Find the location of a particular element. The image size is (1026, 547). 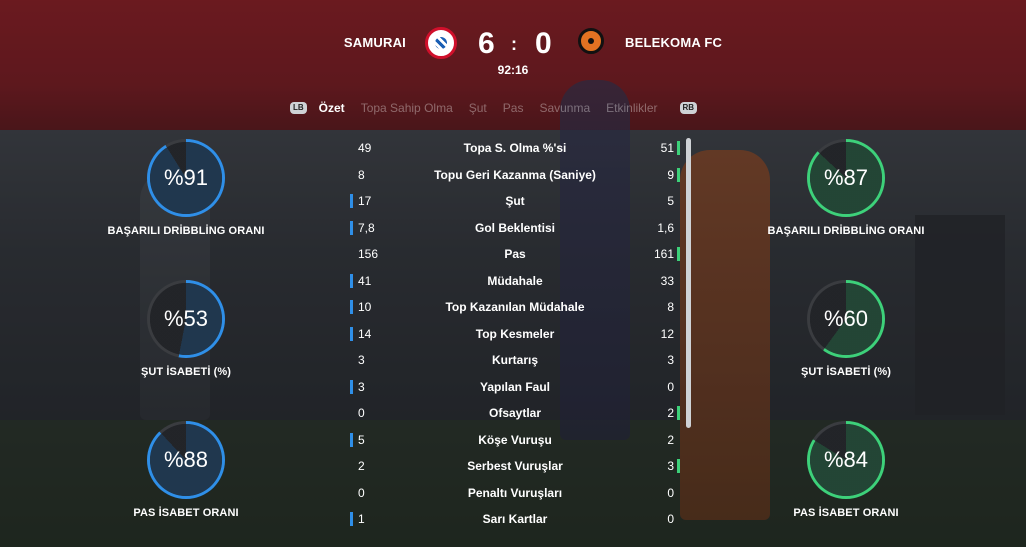

match-clock: 92:16 is located at coordinates (513, 70).